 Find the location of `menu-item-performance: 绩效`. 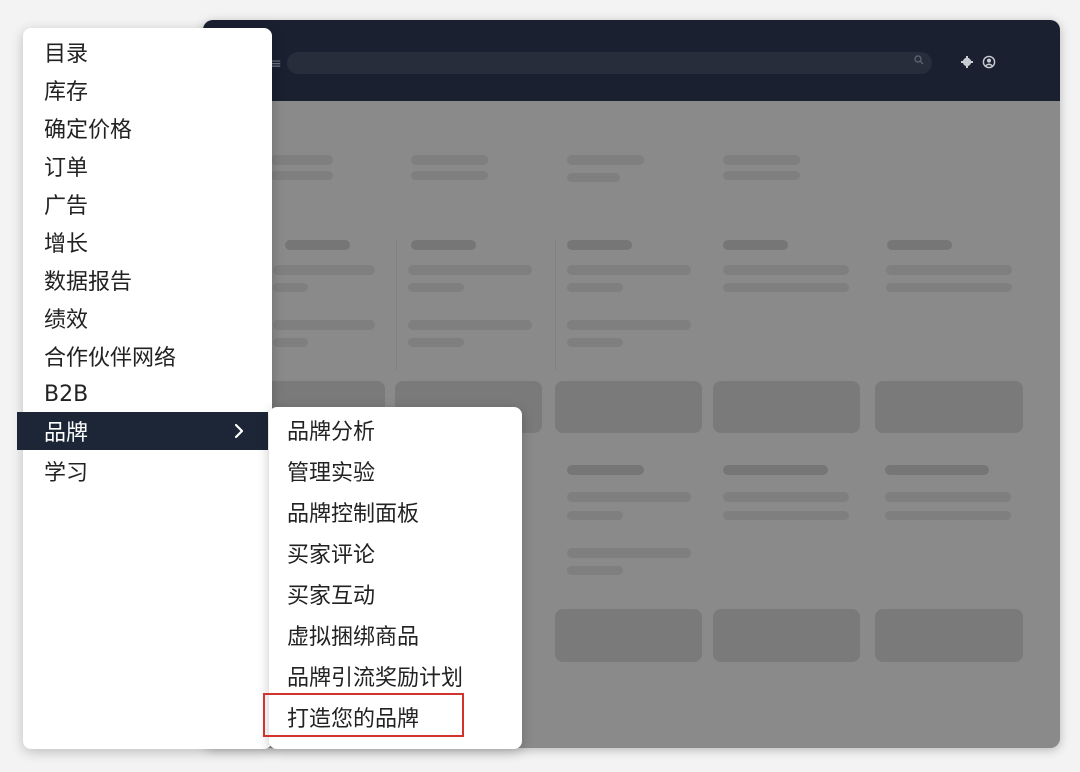

menu-item-performance: 绩效 is located at coordinates (147, 318).